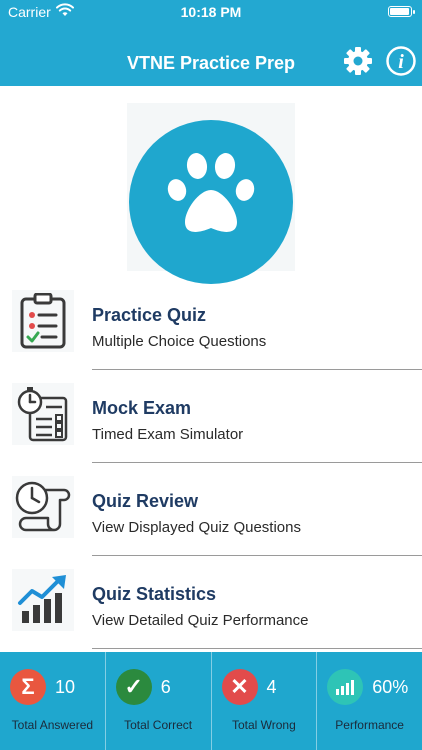 This screenshot has height=750, width=422. I want to click on gear-icon, so click(358, 61).